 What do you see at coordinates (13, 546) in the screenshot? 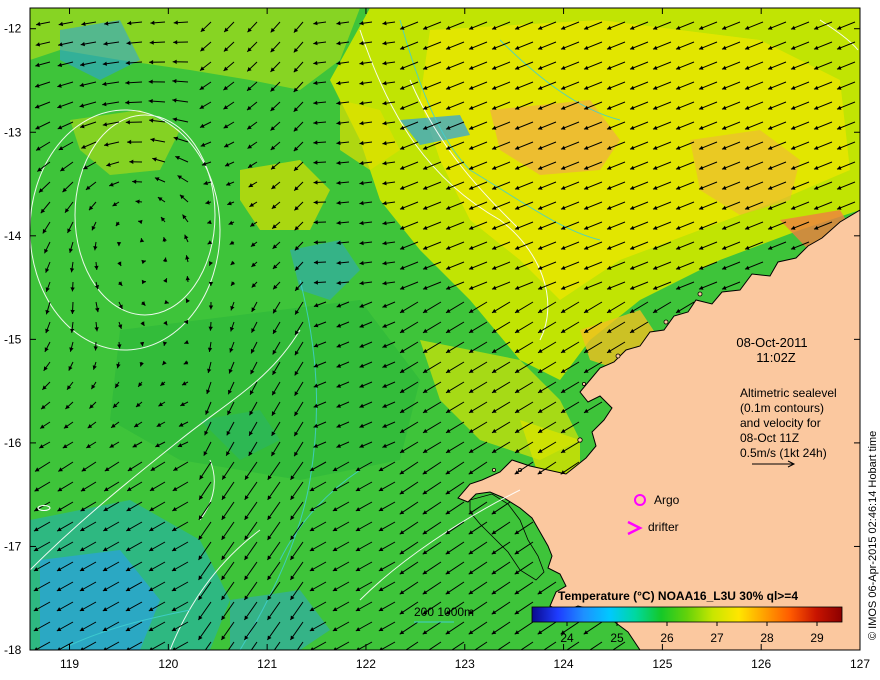
I see `lat-tick-label: -17` at bounding box center [13, 546].